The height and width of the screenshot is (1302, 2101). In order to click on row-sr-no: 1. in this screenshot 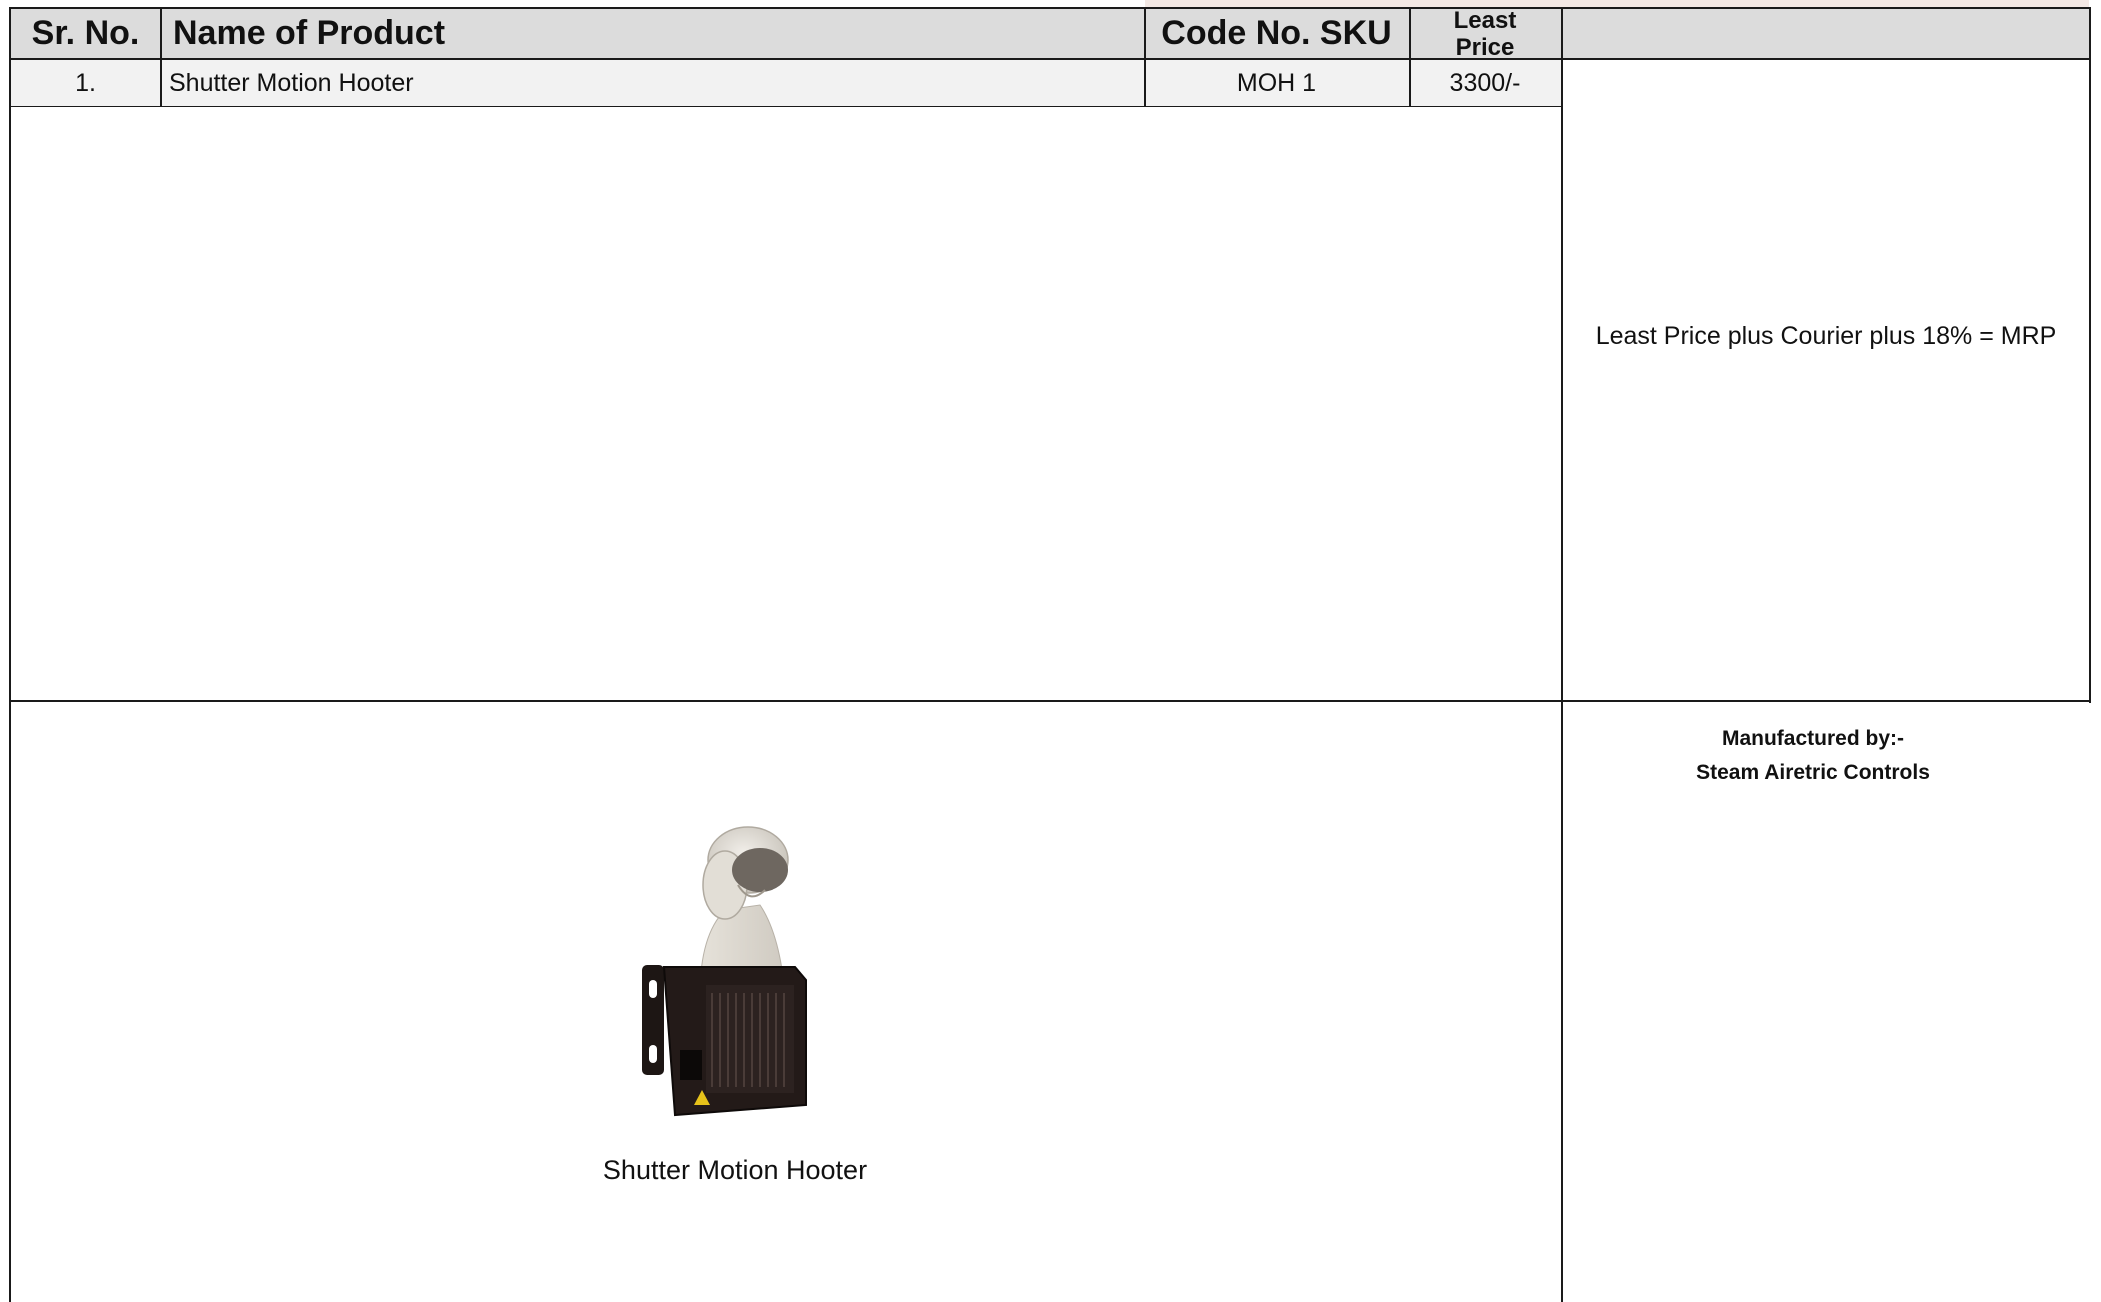, I will do `click(85, 83)`.